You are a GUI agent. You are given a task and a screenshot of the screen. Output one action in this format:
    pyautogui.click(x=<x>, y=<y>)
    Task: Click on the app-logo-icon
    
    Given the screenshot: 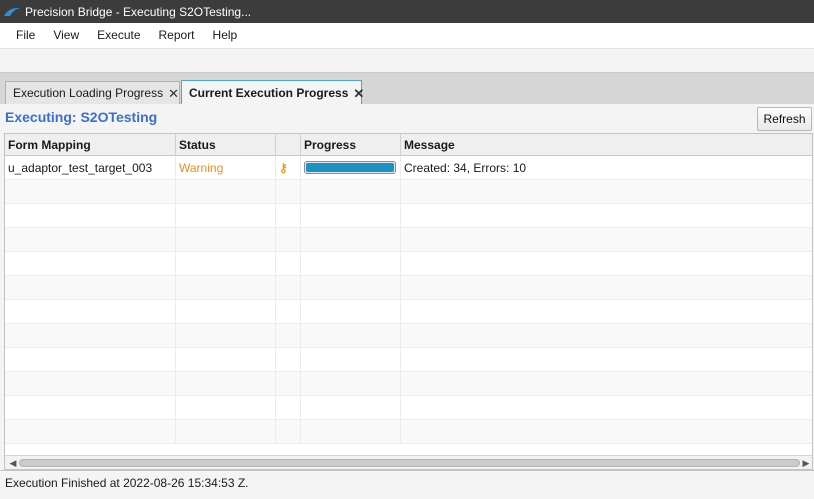 What is the action you would take?
    pyautogui.click(x=12, y=11)
    